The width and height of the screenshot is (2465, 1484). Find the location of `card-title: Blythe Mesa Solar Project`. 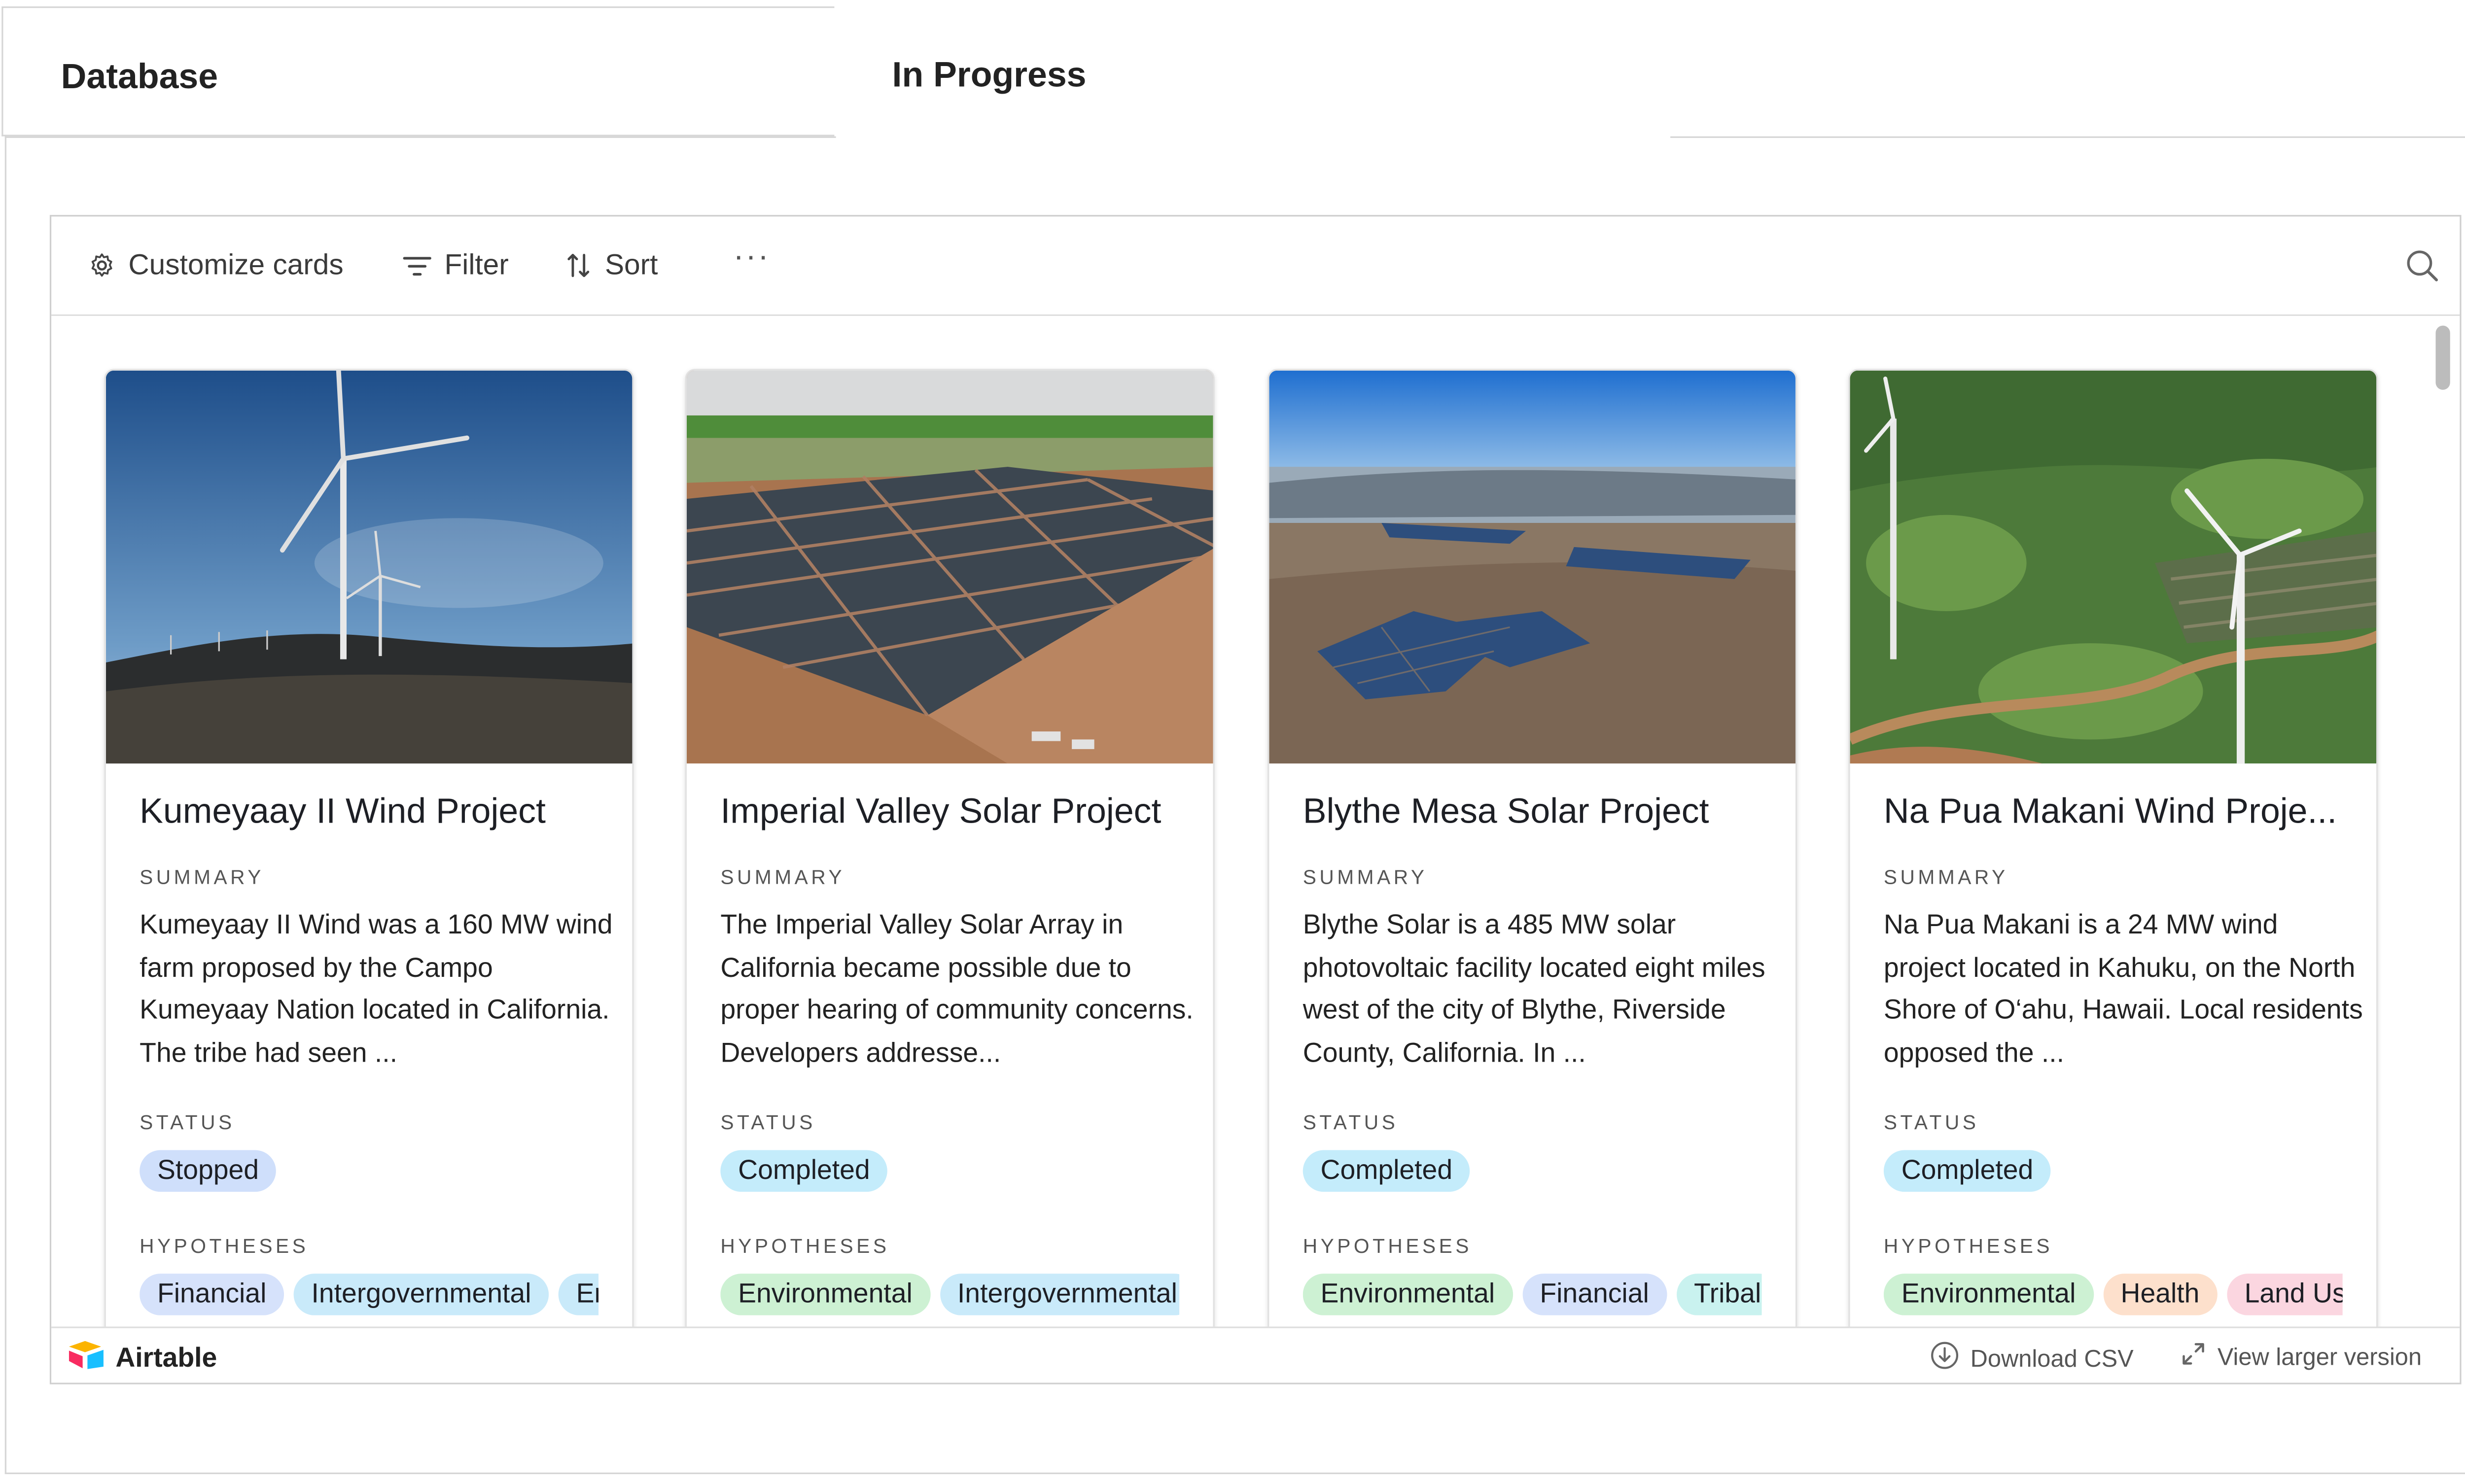

card-title: Blythe Mesa Solar Project is located at coordinates (1506, 811).